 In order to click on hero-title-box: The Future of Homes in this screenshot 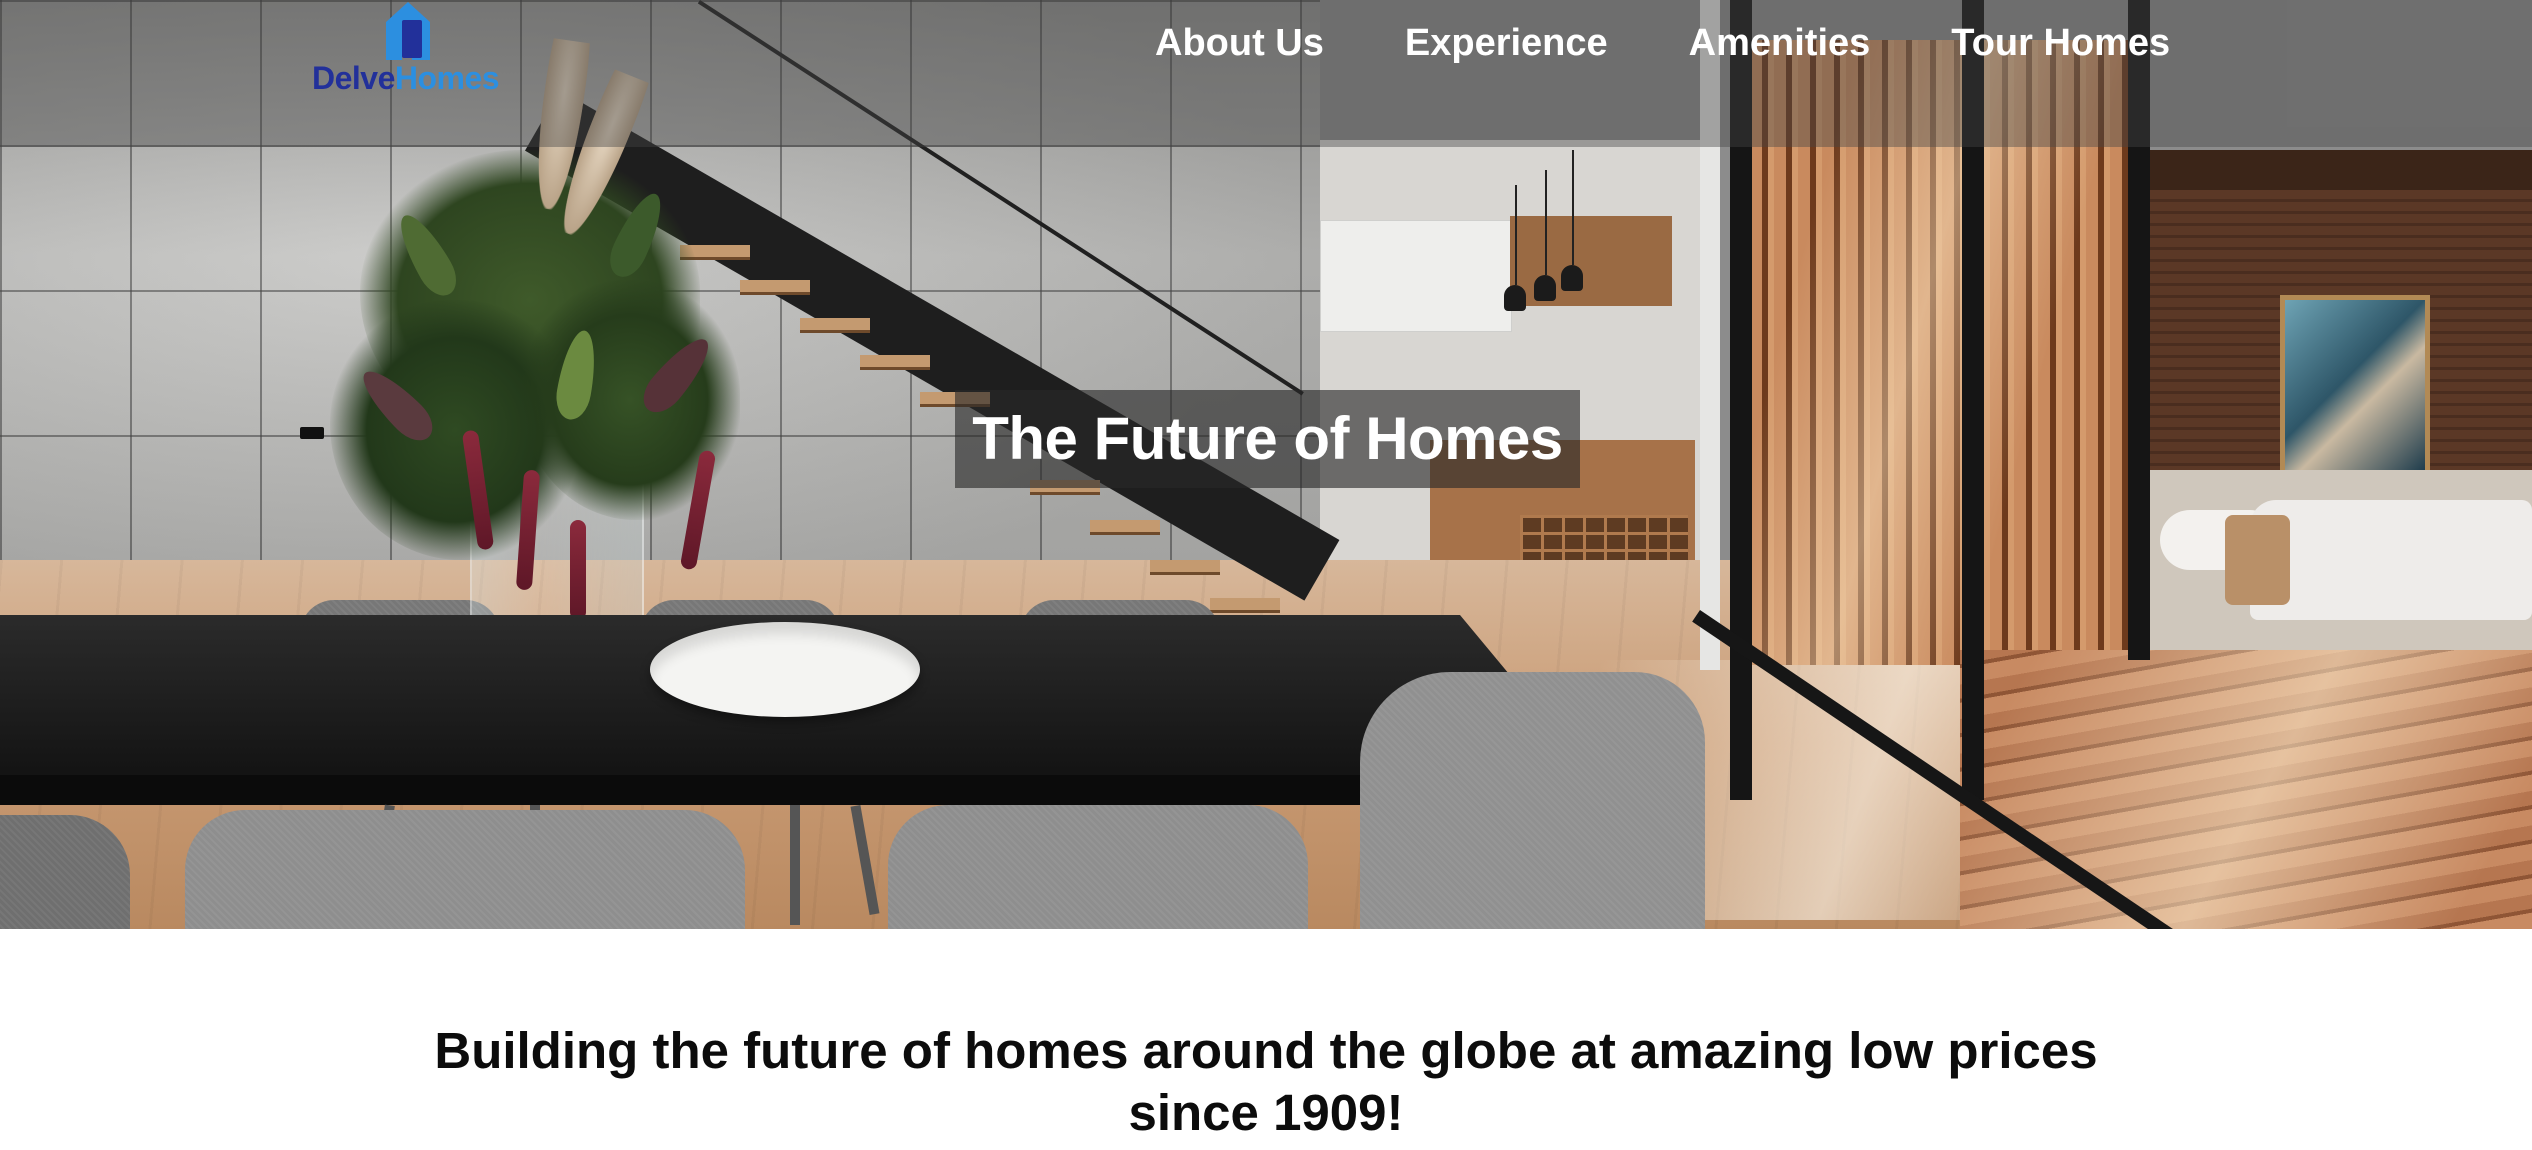, I will do `click(1267, 439)`.